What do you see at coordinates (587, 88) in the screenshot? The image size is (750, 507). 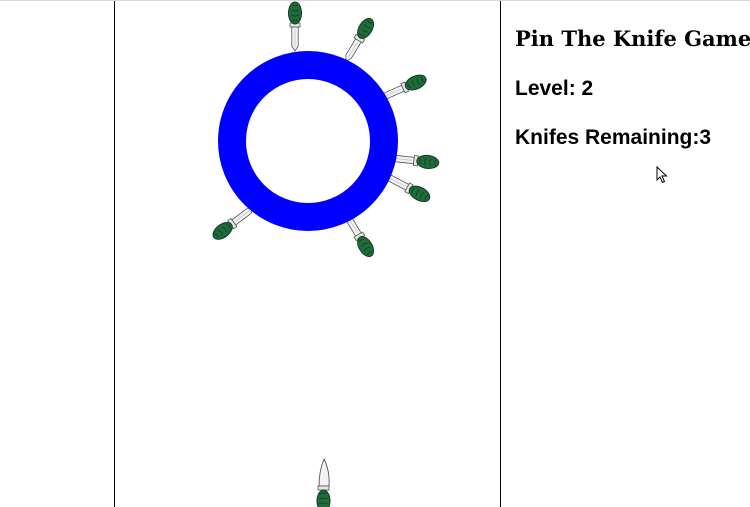 I see `level-value: 2` at bounding box center [587, 88].